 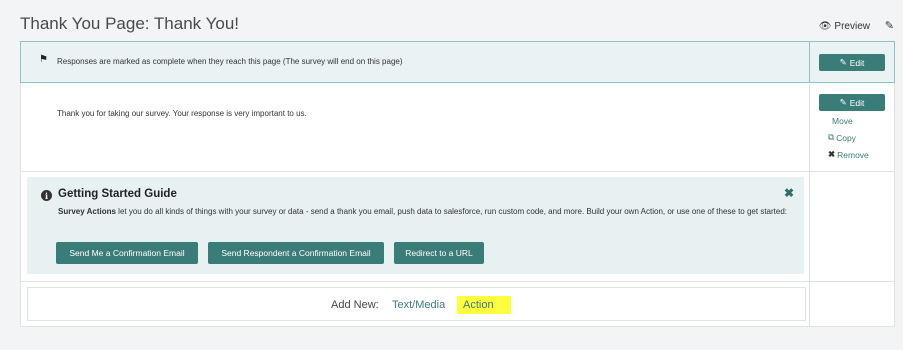 I want to click on message-row-actions: ✎ Edit Move ⧉ Copy ✖ Remove, so click(x=851, y=127).